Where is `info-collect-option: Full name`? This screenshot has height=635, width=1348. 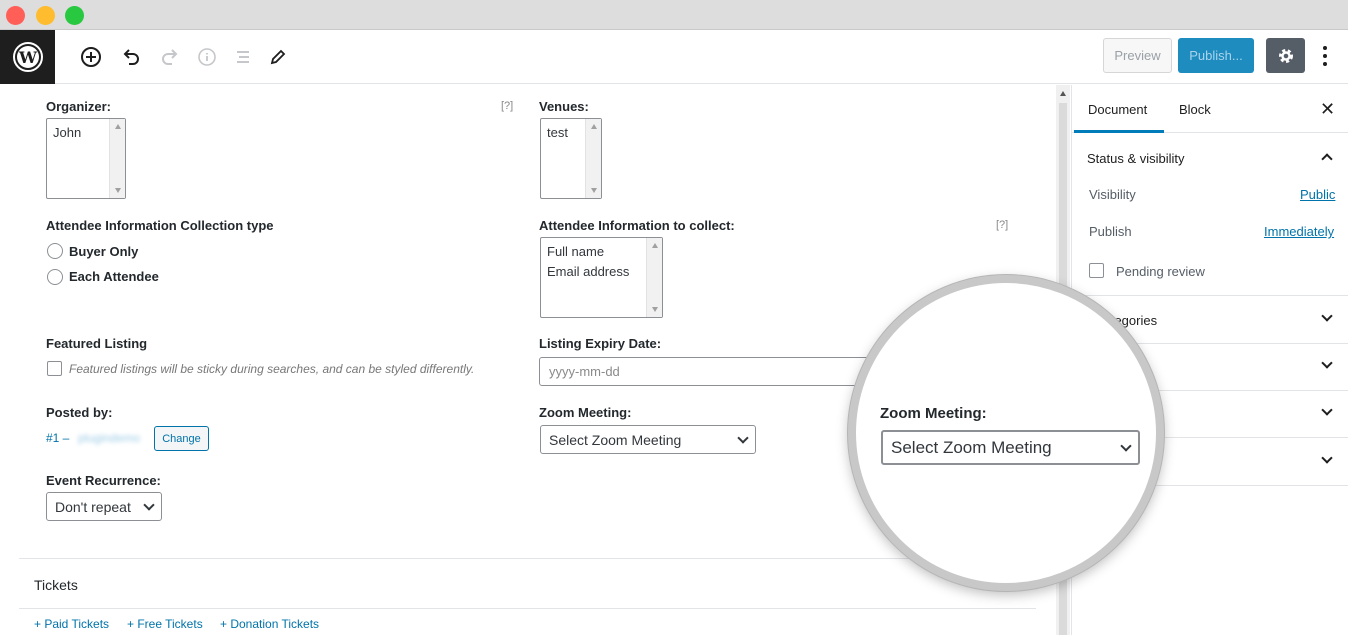
info-collect-option: Full name is located at coordinates (601, 252).